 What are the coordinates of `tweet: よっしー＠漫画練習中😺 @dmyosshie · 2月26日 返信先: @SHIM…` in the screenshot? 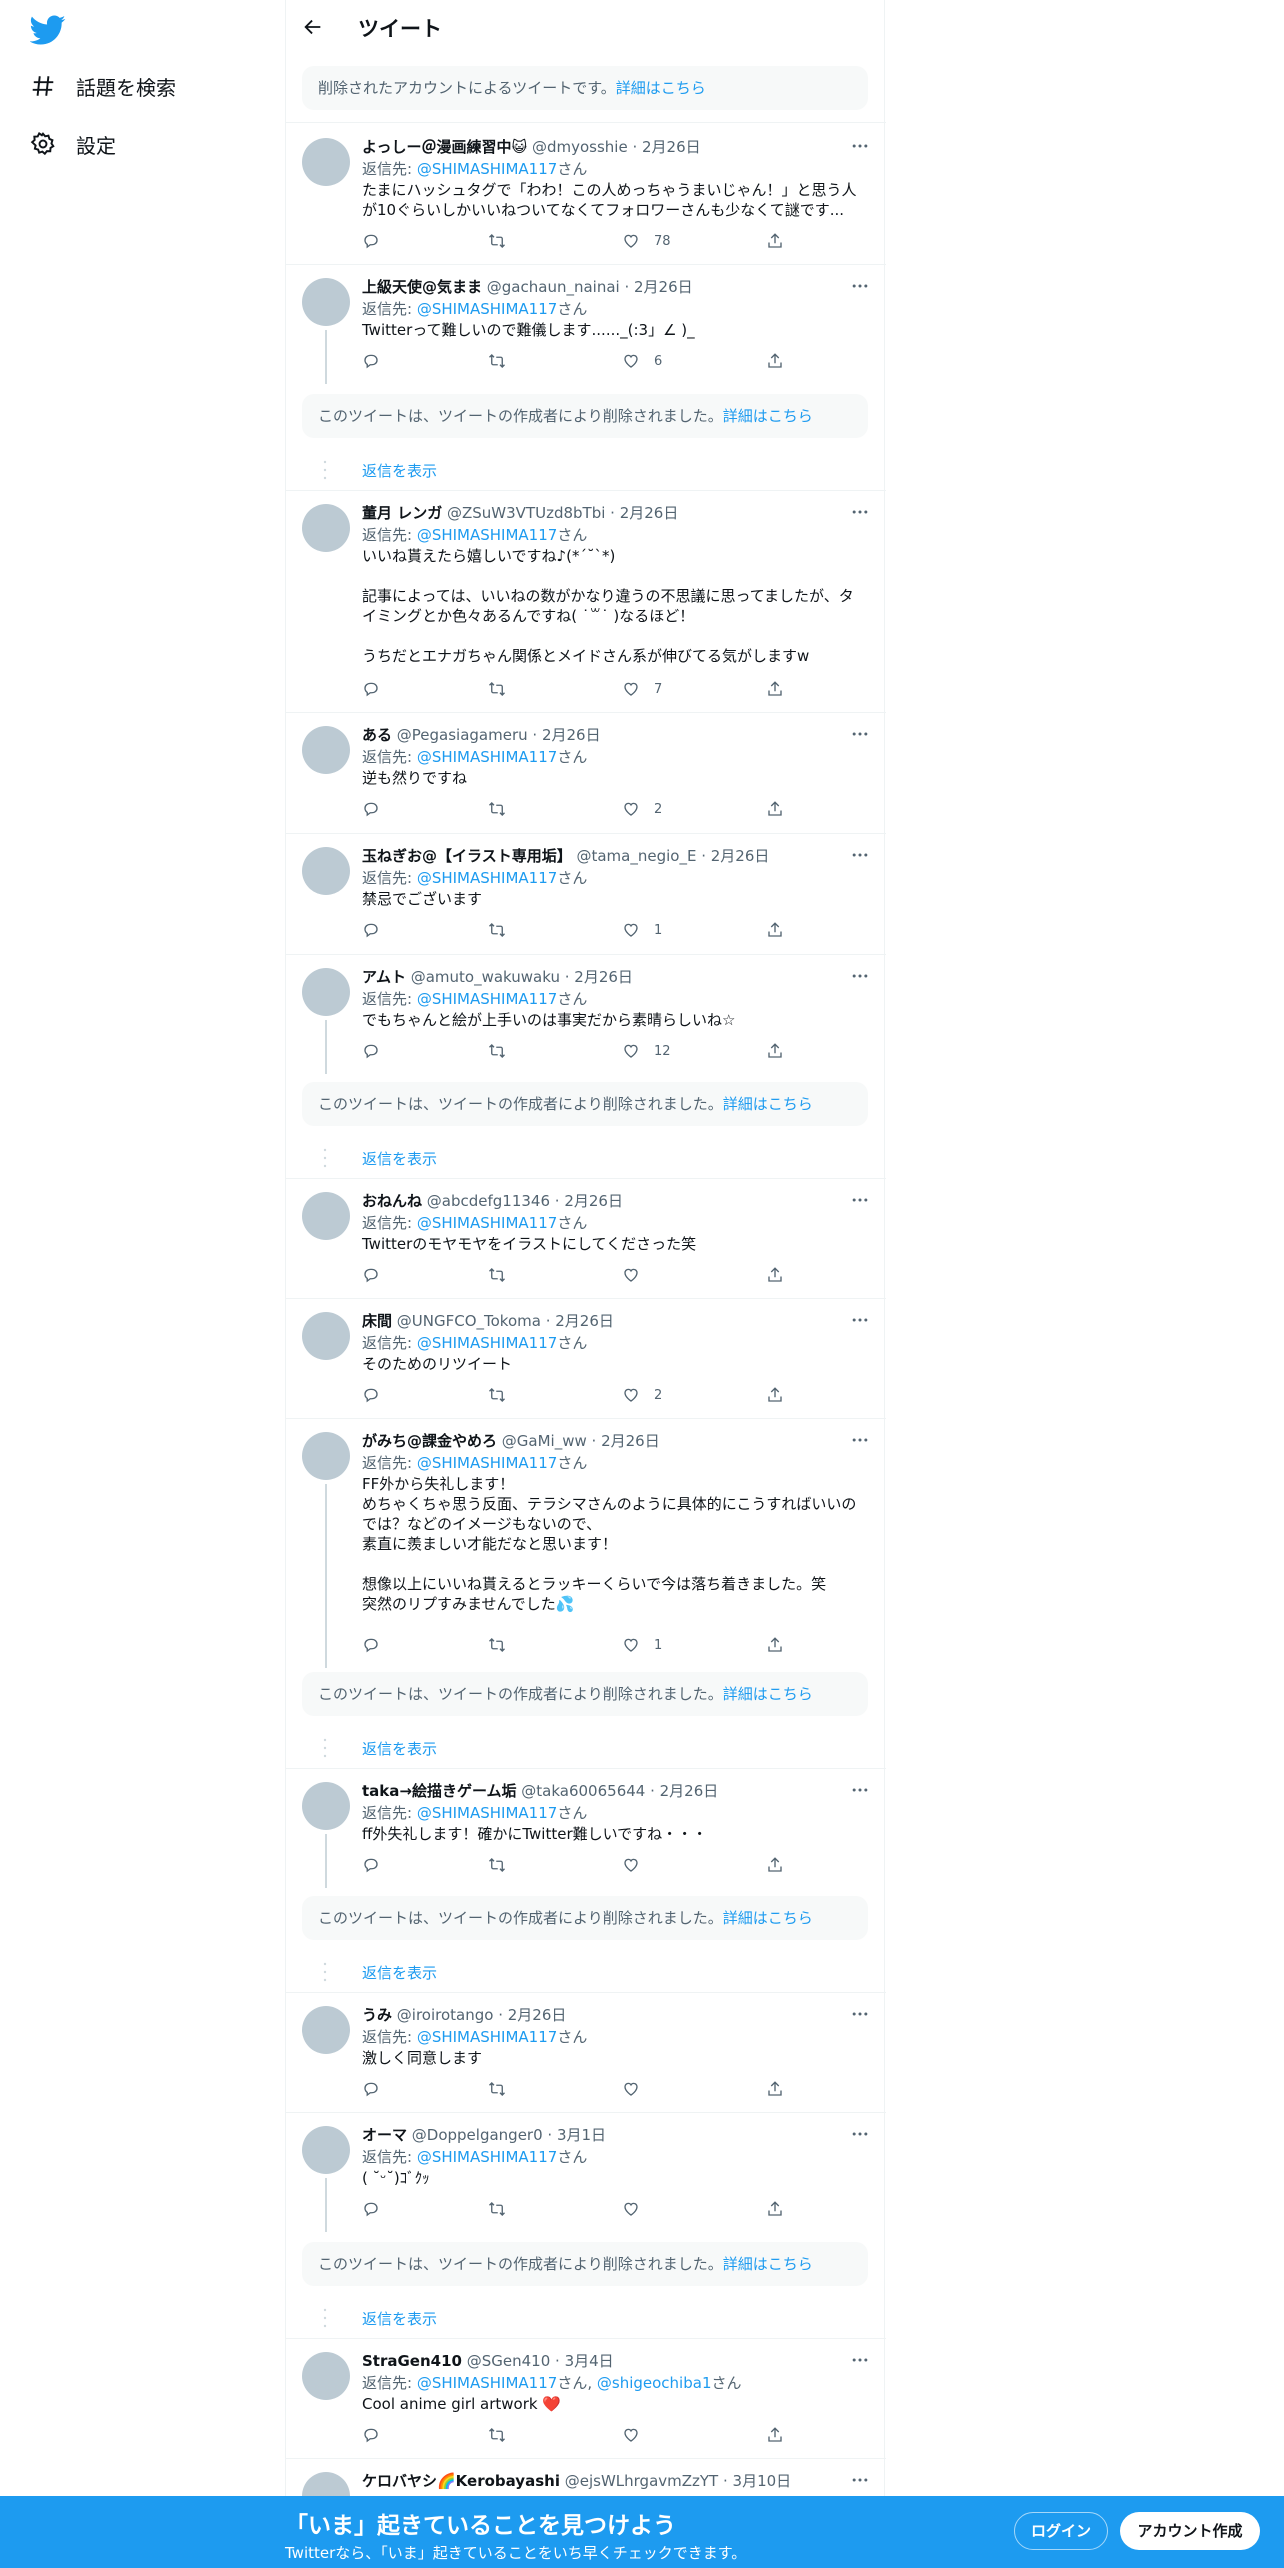 It's located at (586, 194).